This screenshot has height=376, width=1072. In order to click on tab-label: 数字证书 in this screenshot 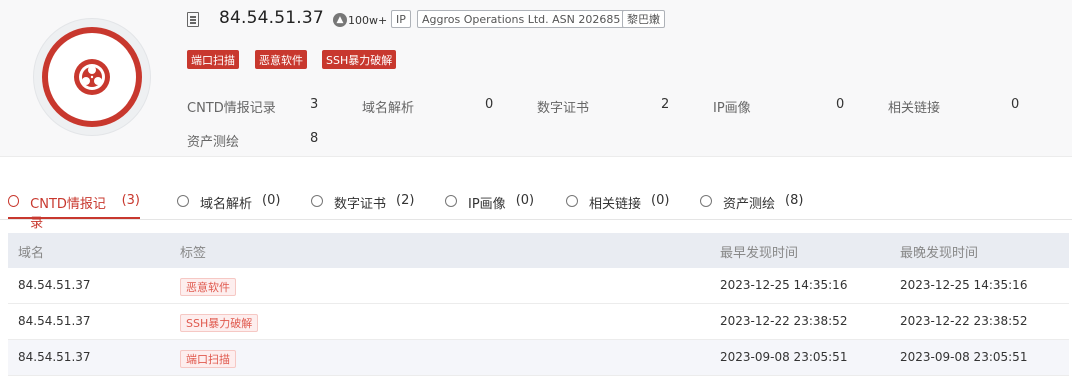, I will do `click(360, 204)`.